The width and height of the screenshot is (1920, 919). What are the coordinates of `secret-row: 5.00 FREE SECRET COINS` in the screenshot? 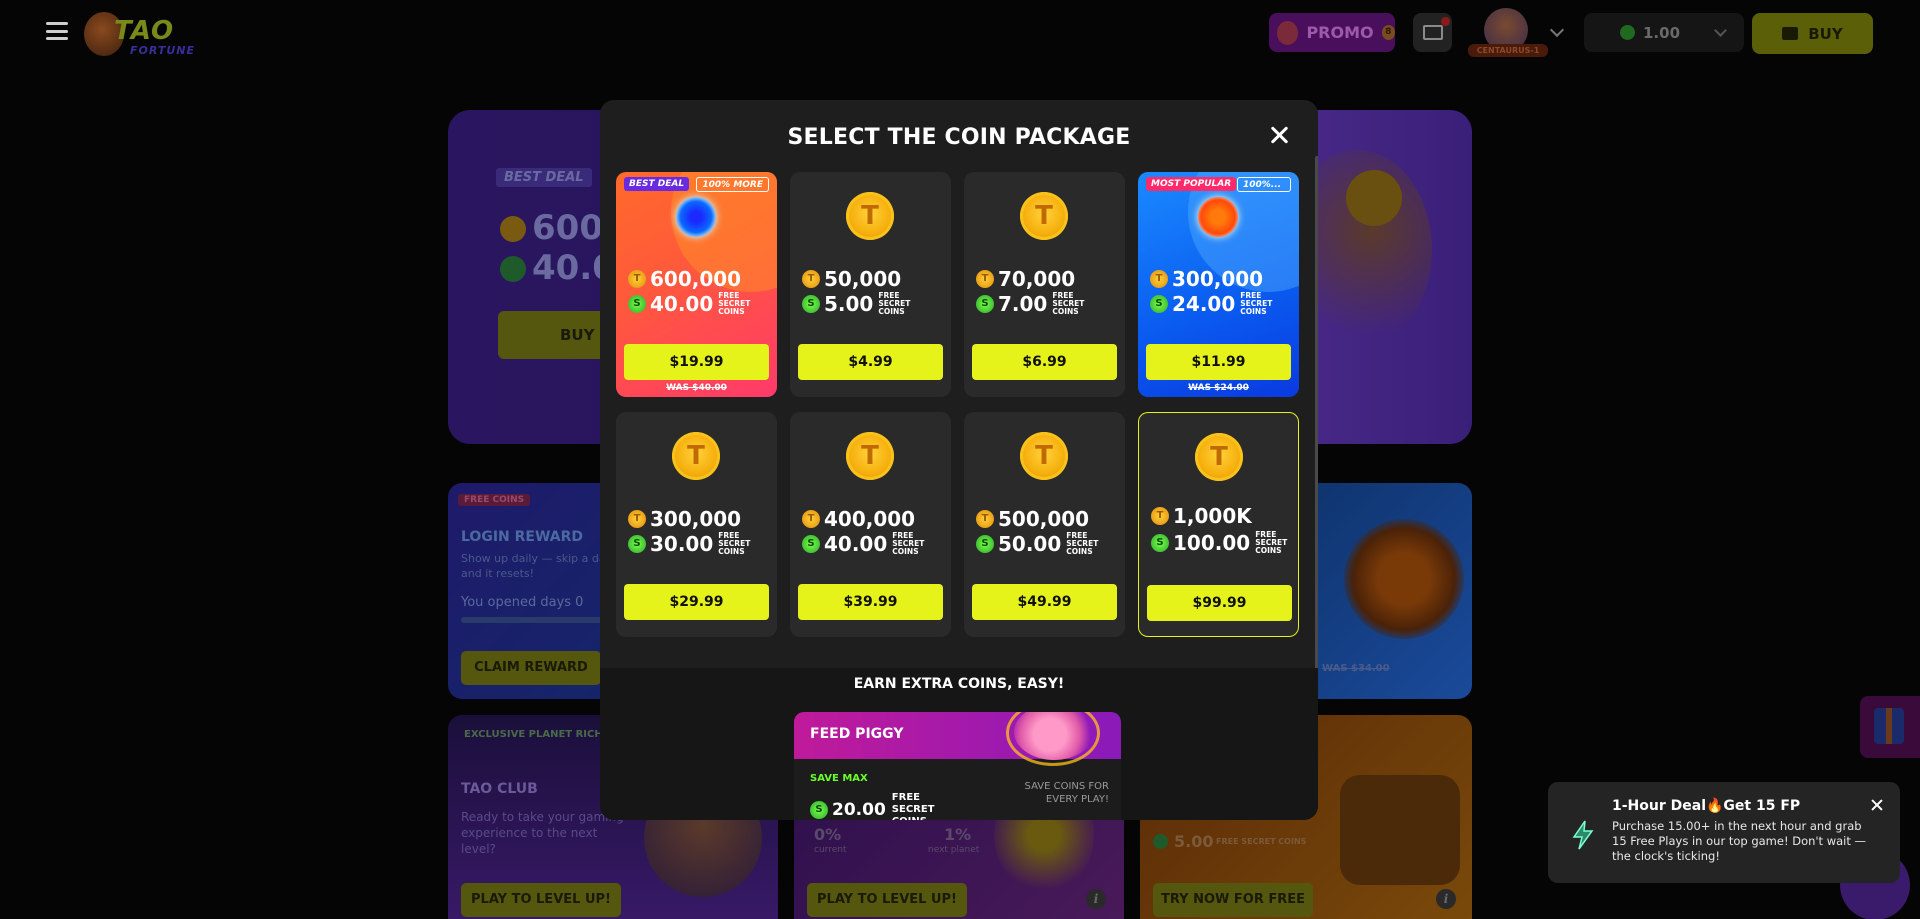 It's located at (866, 304).